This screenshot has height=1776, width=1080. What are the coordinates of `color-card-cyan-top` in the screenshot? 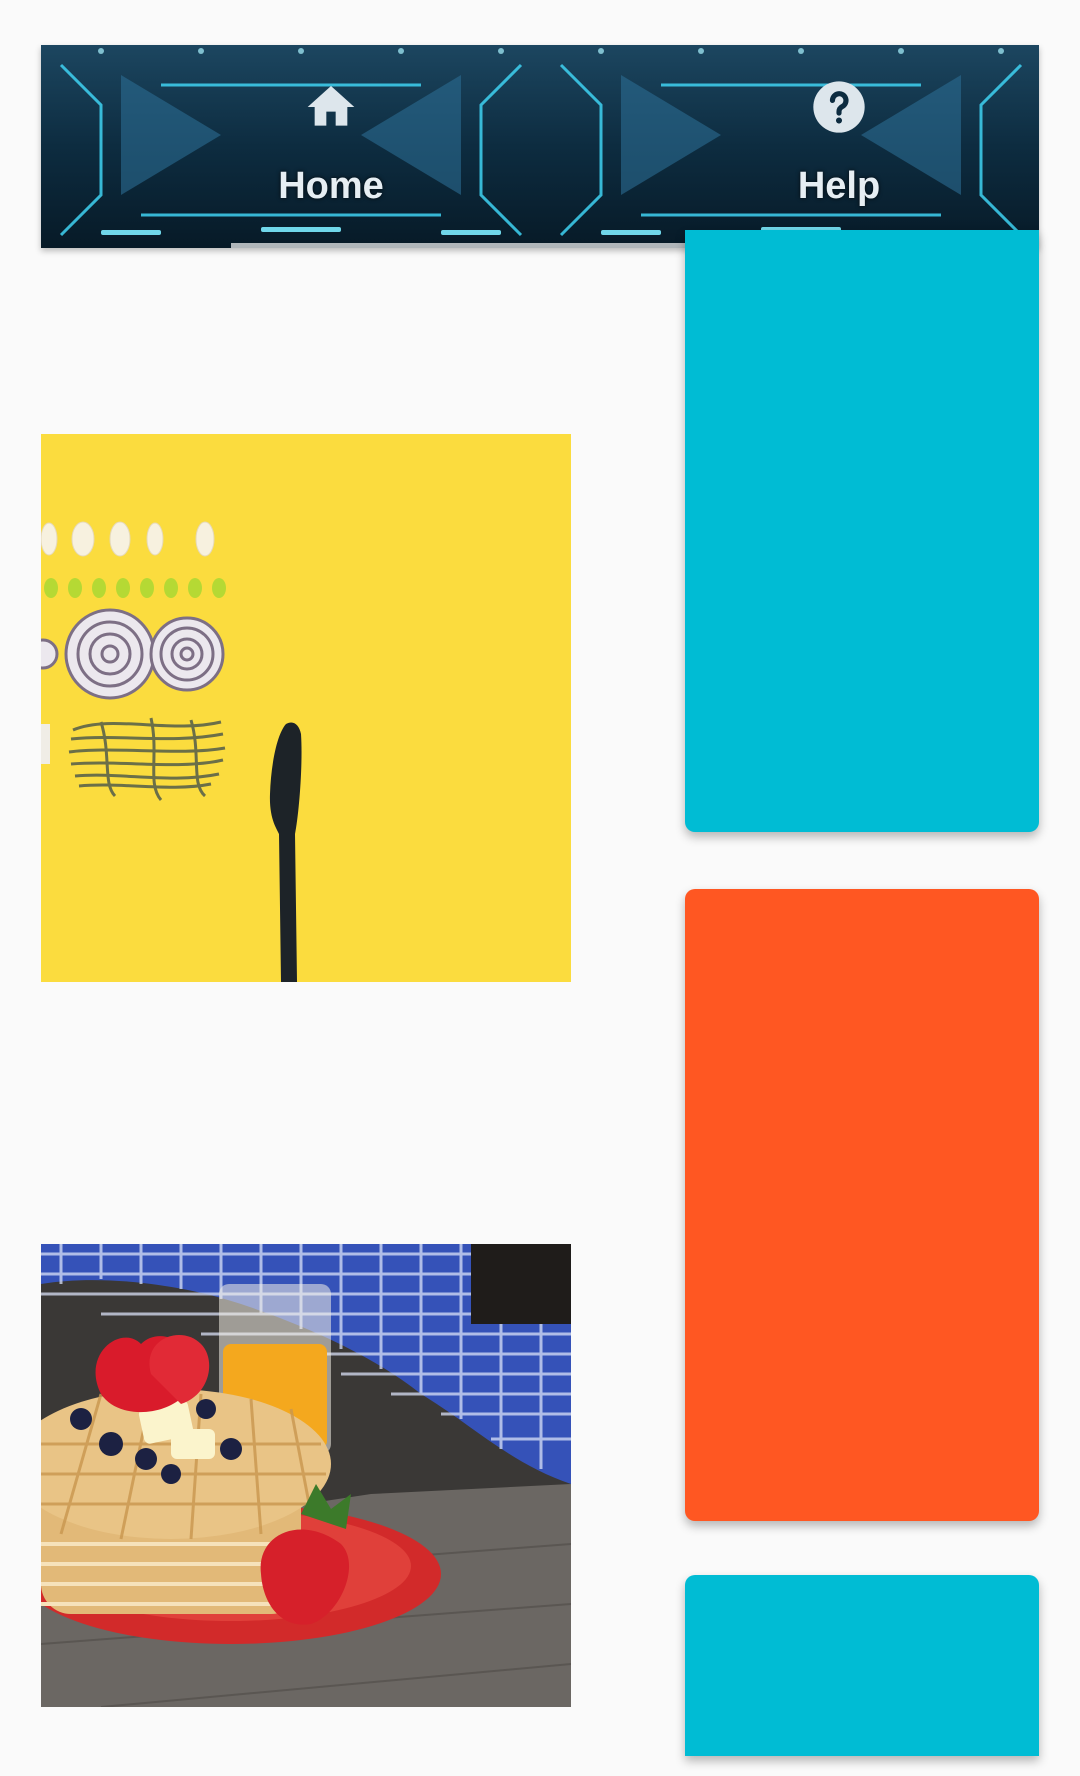 It's located at (862, 531).